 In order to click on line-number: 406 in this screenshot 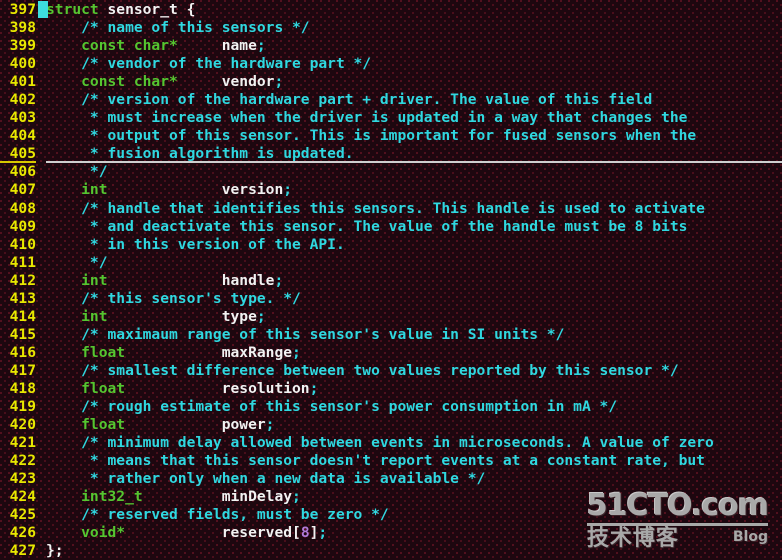, I will do `click(22, 172)`.